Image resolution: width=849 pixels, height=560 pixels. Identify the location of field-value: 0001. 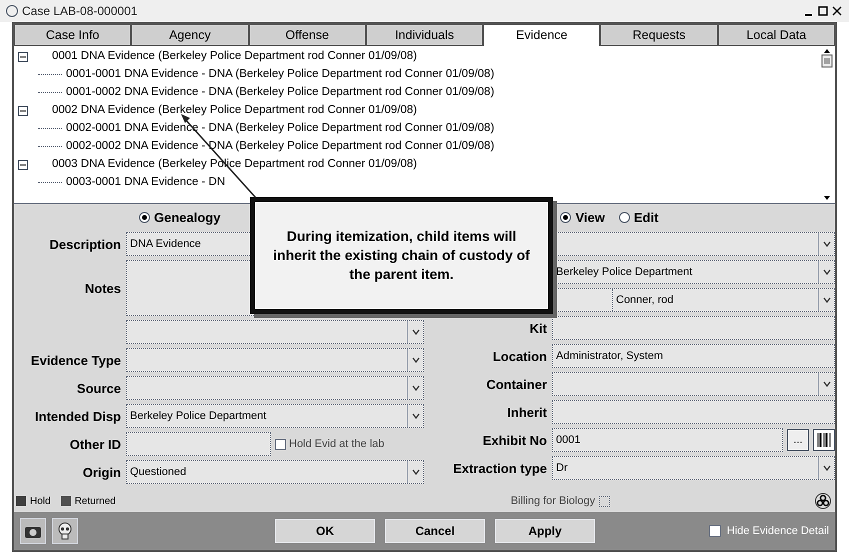
(567, 440).